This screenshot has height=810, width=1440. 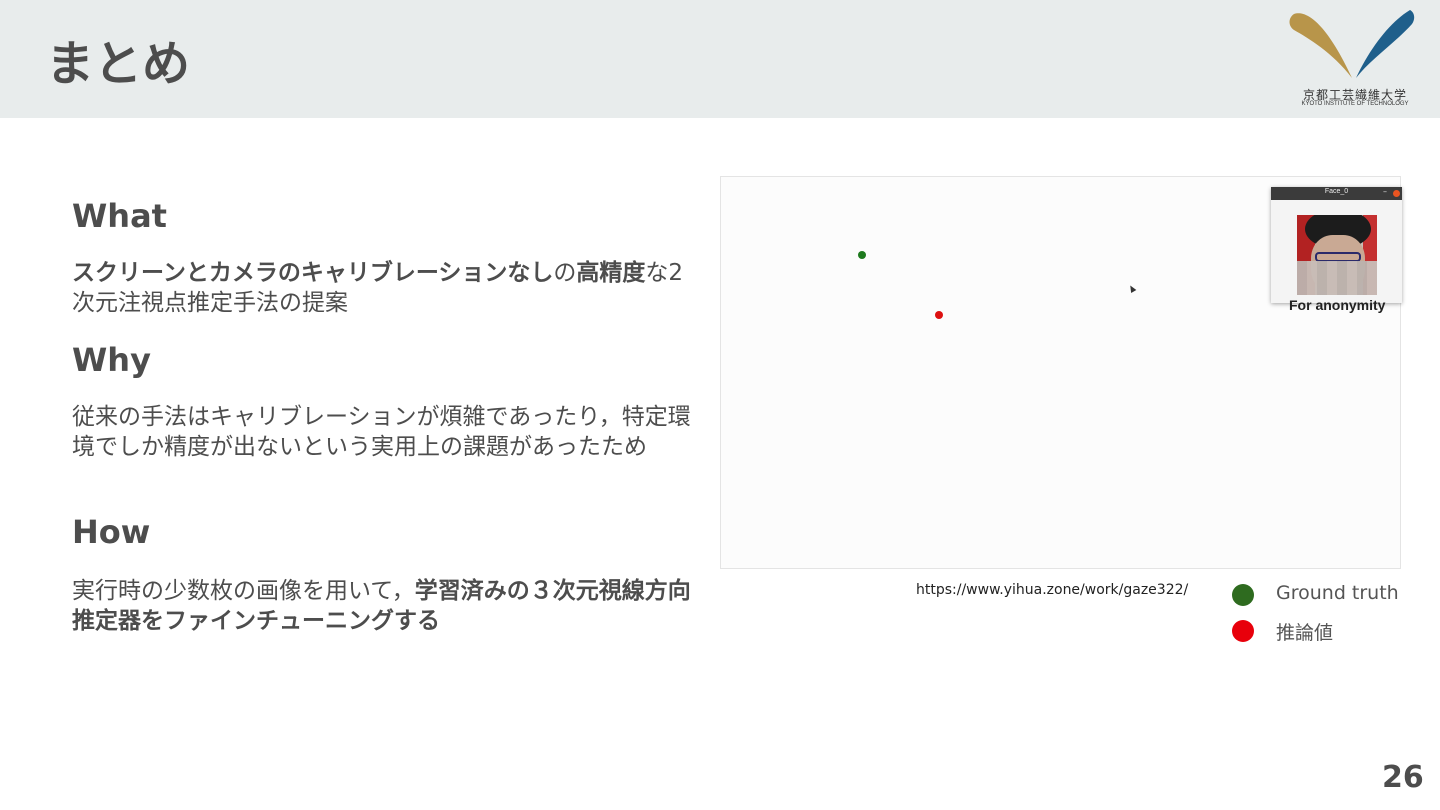 I want to click on face-image, so click(x=1337, y=255).